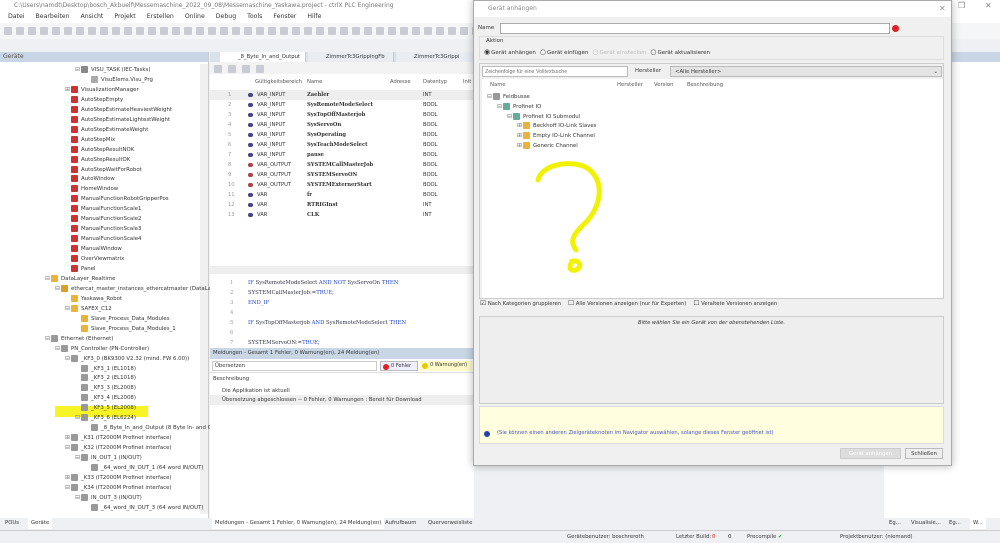  What do you see at coordinates (102, 90) in the screenshot?
I see `tree-item: ⊞ VisualizationManager` at bounding box center [102, 90].